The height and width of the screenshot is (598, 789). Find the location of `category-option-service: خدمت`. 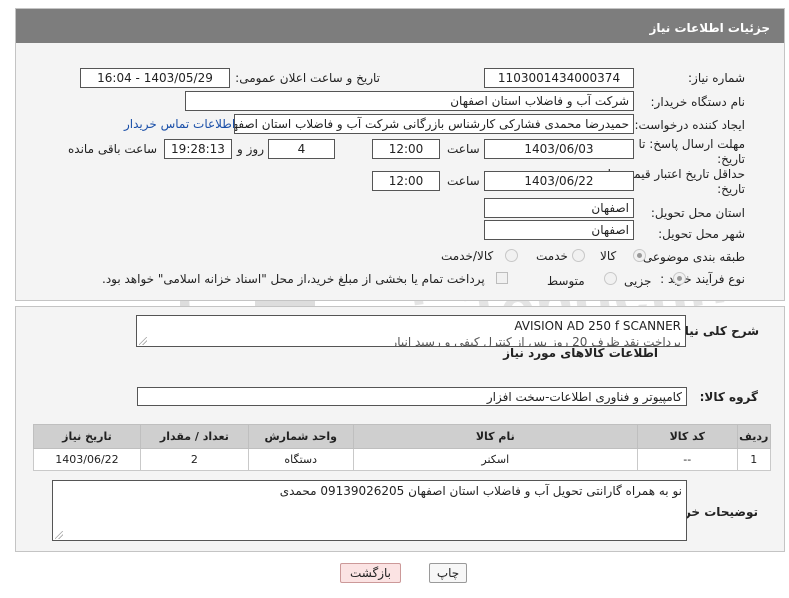

category-option-service: خدمت is located at coordinates (552, 256).